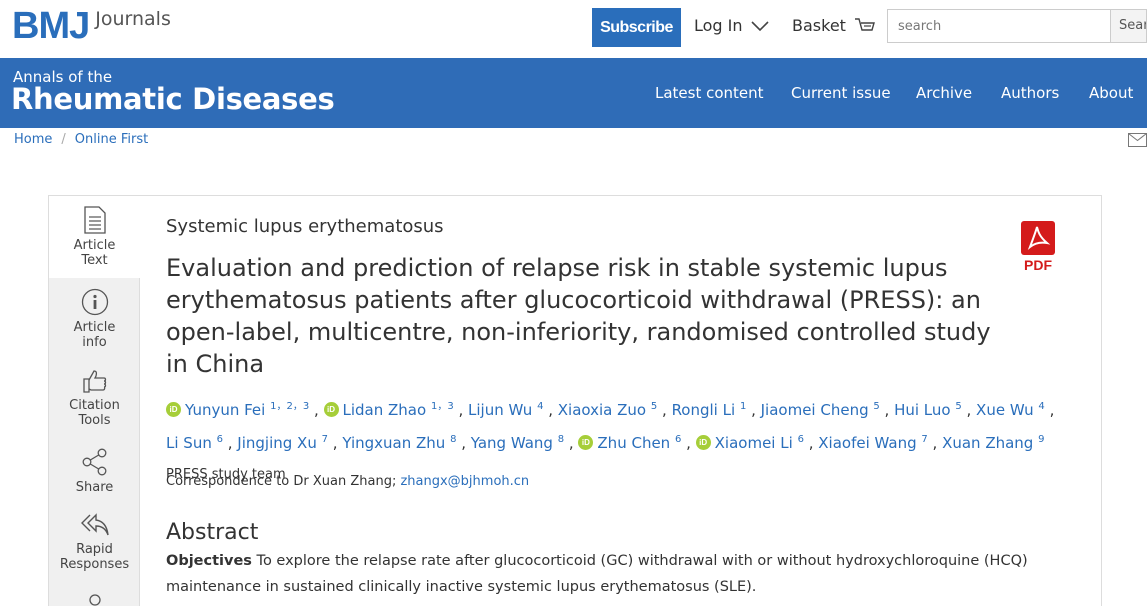 Image resolution: width=1147 pixels, height=606 pixels. I want to click on author-link: Zhu Chen 6, so click(639, 443).